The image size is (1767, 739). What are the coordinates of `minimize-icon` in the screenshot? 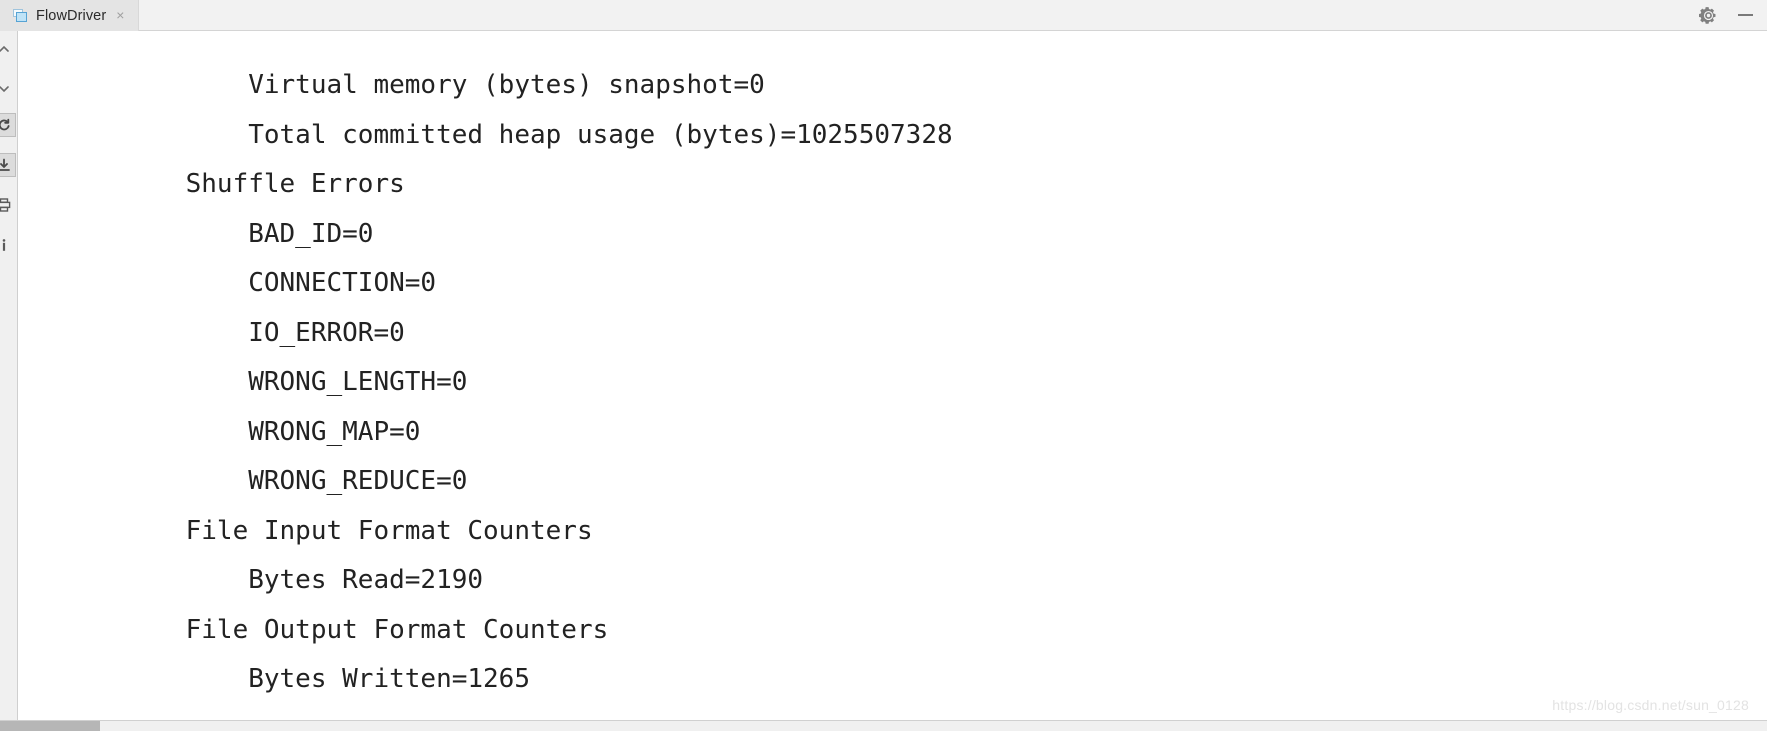 It's located at (1745, 15).